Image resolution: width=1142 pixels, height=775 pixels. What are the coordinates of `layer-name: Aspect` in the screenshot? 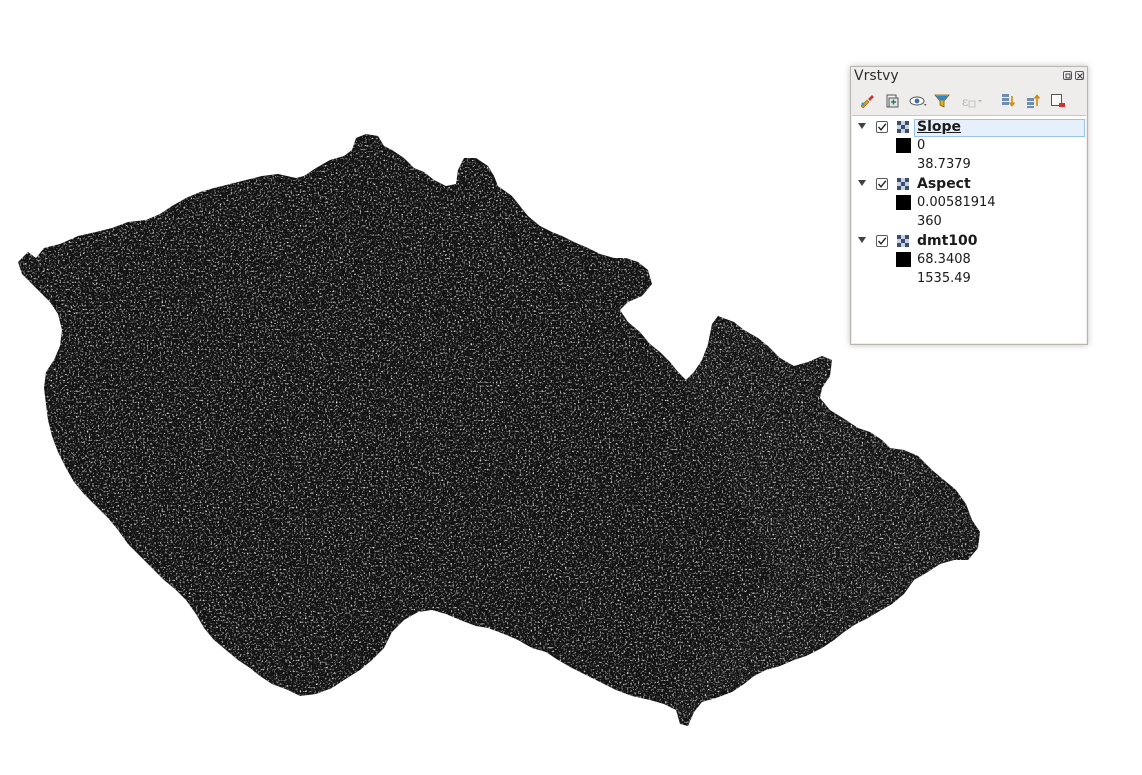 It's located at (944, 184).